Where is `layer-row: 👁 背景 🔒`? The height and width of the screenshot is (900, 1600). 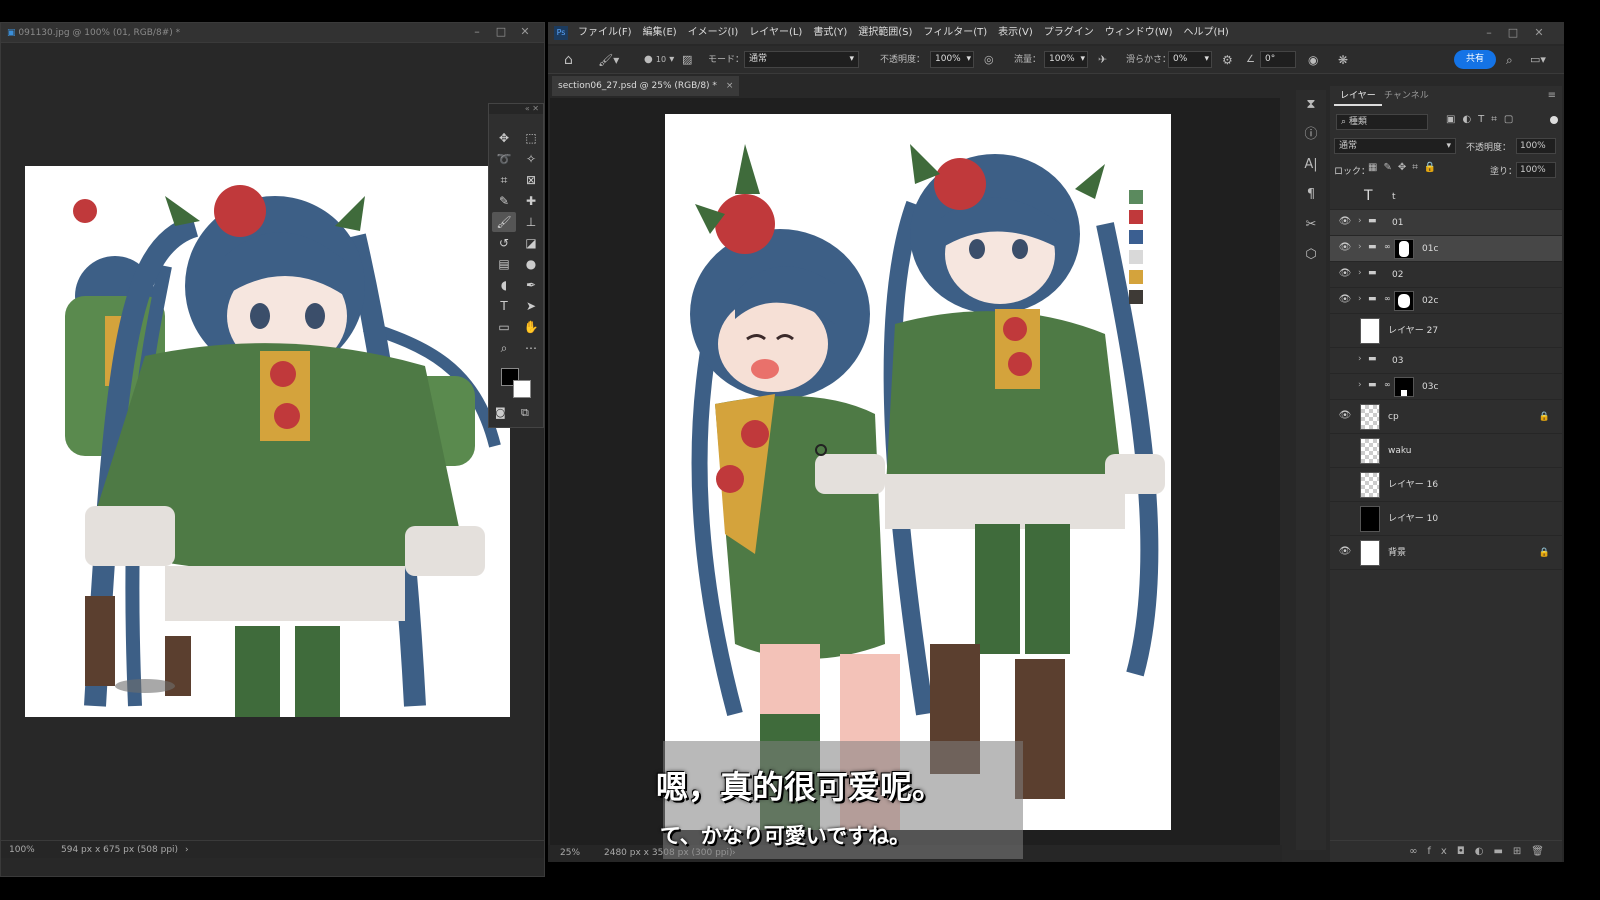 layer-row: 👁 背景 🔒 is located at coordinates (1446, 553).